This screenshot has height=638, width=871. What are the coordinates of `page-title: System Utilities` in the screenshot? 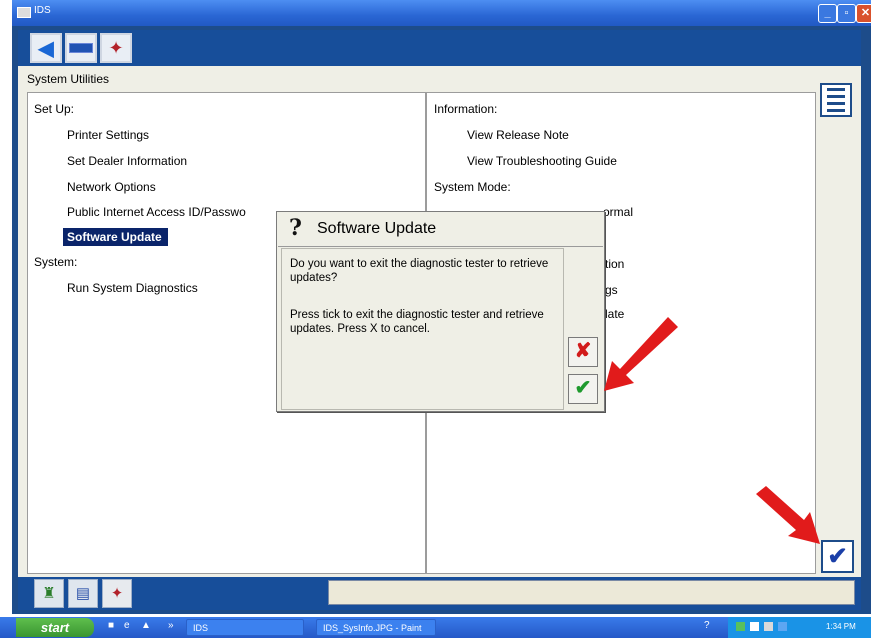 It's located at (68, 79).